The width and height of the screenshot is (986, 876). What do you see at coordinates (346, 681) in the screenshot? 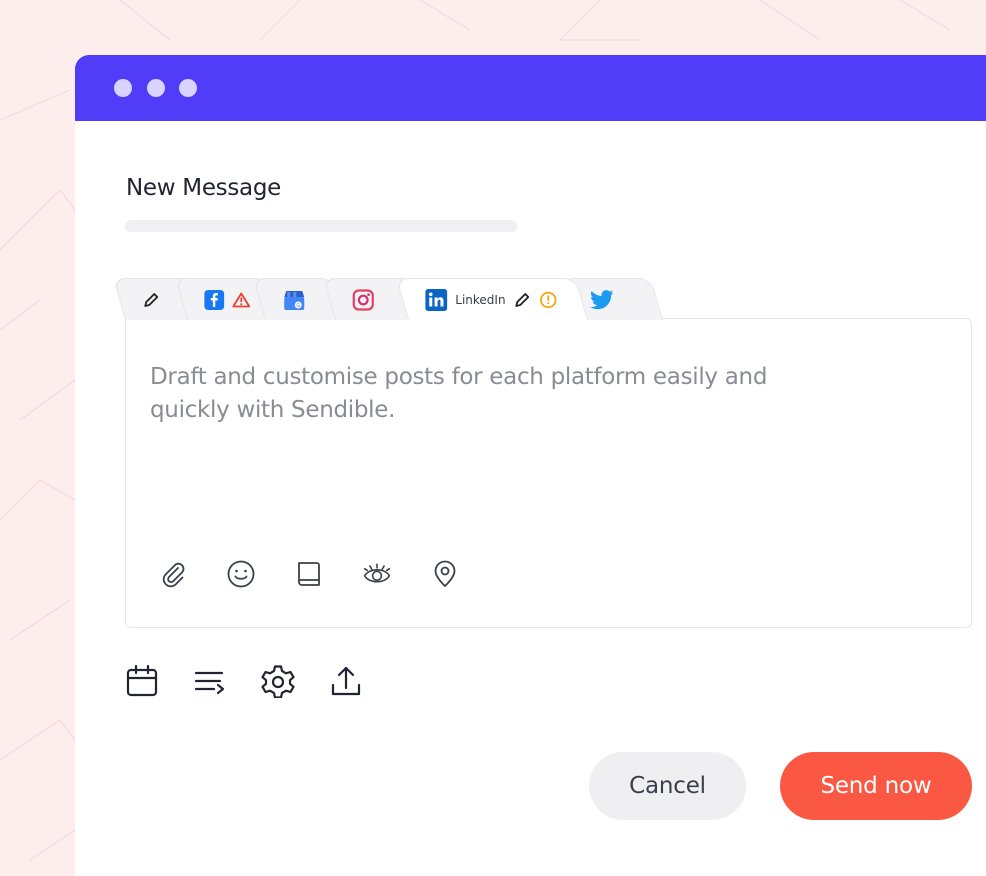
I see `upload-icon` at bounding box center [346, 681].